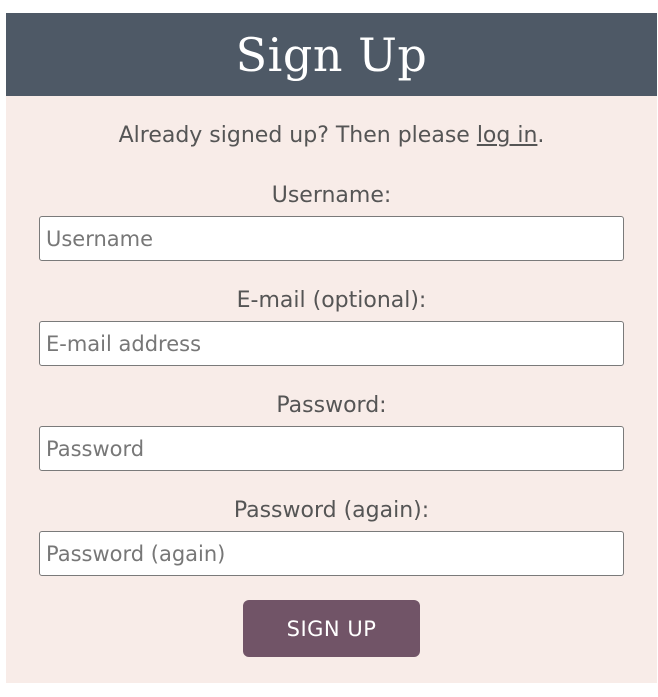 The image size is (658, 697). I want to click on page-title: Sign Up, so click(331, 54).